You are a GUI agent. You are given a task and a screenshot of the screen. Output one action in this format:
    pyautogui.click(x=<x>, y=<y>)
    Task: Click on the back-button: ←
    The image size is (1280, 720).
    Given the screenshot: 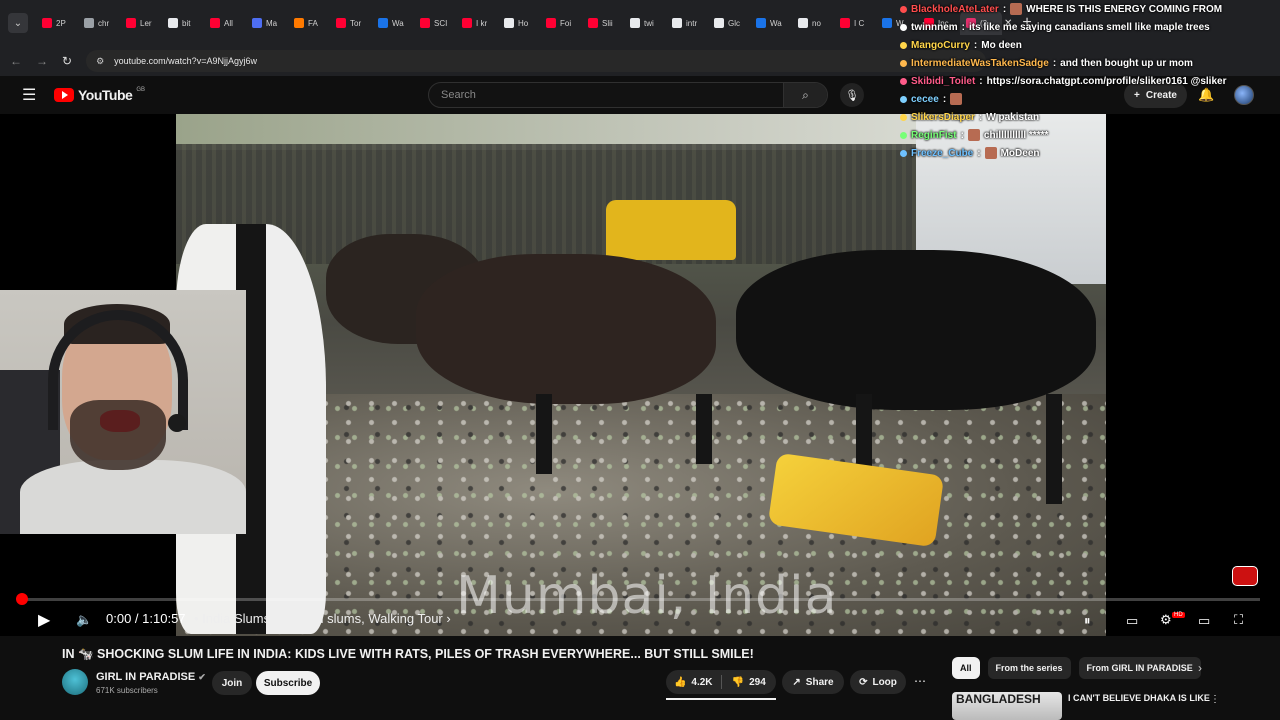 What is the action you would take?
    pyautogui.click(x=16, y=61)
    